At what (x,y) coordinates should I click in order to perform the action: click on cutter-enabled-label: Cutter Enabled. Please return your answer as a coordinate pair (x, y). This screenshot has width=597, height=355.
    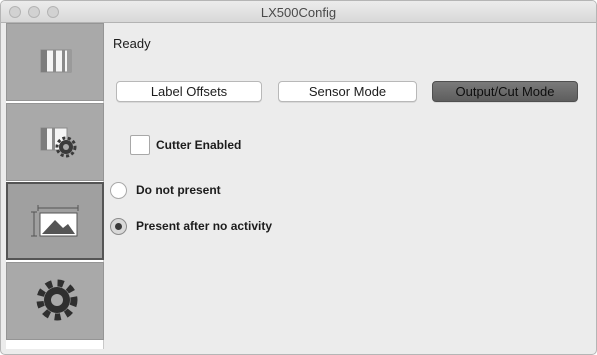
    Looking at the image, I should click on (199, 145).